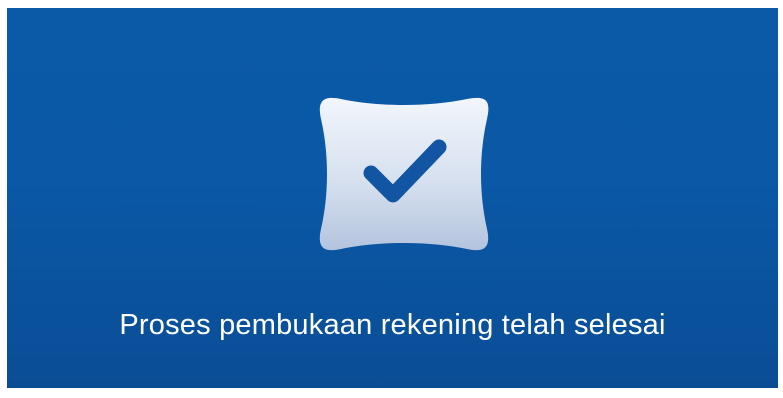 The width and height of the screenshot is (783, 398). Describe the element at coordinates (392, 325) in the screenshot. I see `status-message: Proses pembukaan rekening telah selesai` at that location.